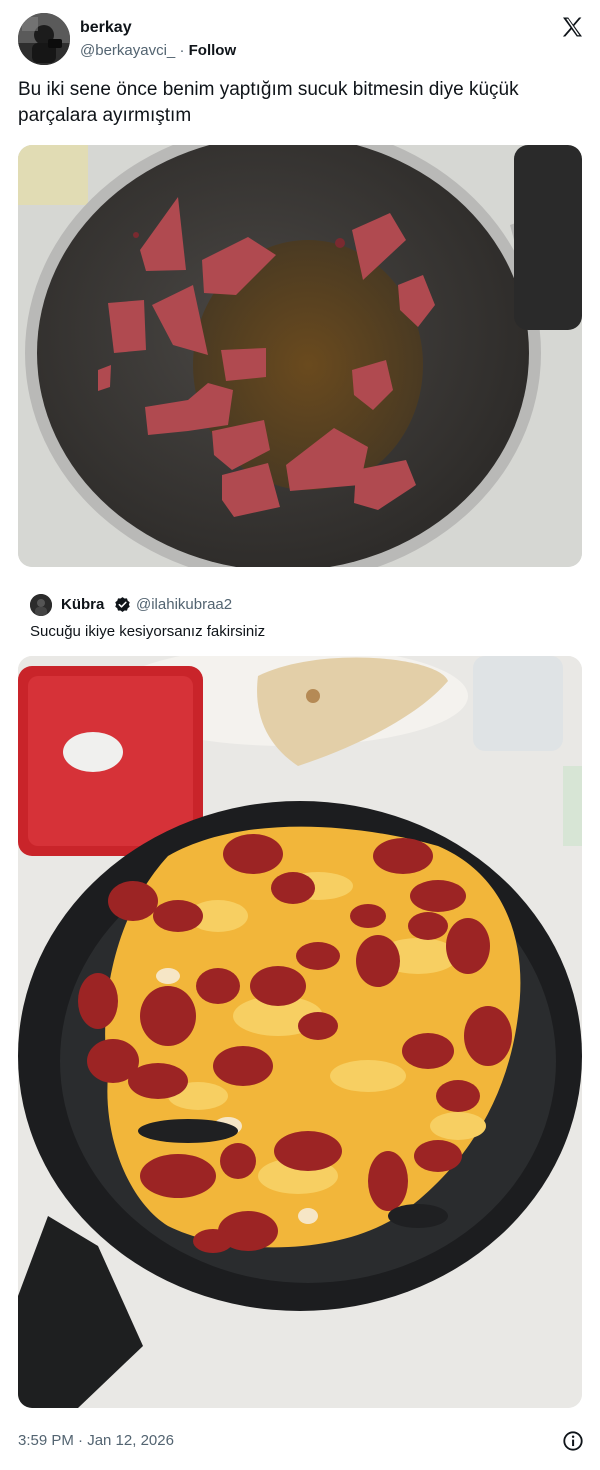  What do you see at coordinates (41, 605) in the screenshot?
I see `quoted-author-avatar` at bounding box center [41, 605].